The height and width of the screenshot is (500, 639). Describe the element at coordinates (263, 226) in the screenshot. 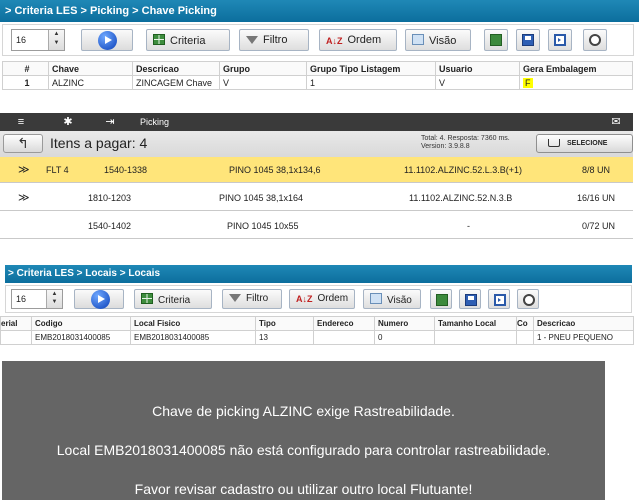

I see `item-description: PINO 1045 10x55` at that location.